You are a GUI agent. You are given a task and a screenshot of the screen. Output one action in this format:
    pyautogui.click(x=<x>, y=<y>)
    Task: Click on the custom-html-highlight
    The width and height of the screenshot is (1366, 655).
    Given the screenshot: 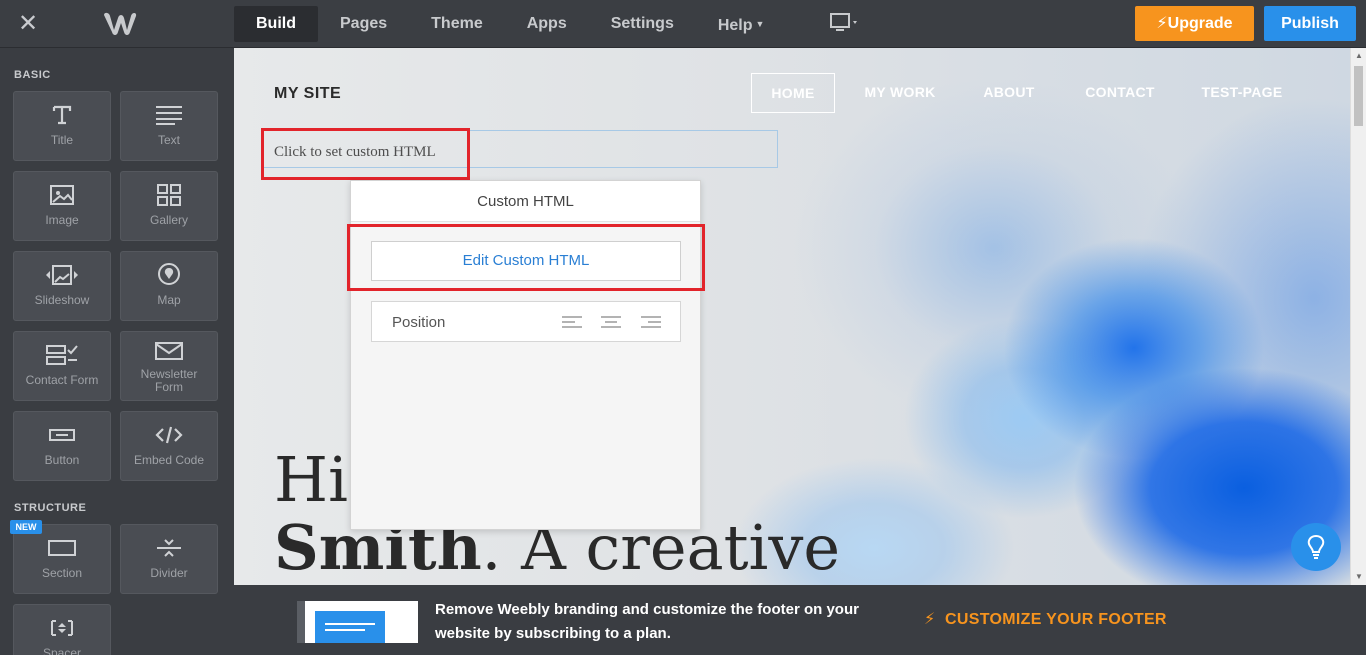 What is the action you would take?
    pyautogui.click(x=365, y=154)
    